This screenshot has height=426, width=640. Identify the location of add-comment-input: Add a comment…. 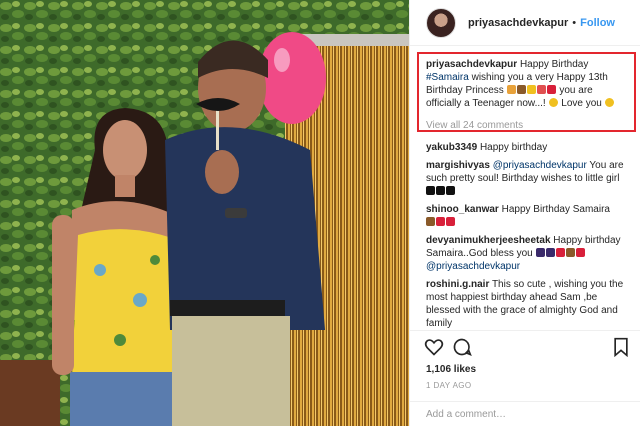
(525, 413).